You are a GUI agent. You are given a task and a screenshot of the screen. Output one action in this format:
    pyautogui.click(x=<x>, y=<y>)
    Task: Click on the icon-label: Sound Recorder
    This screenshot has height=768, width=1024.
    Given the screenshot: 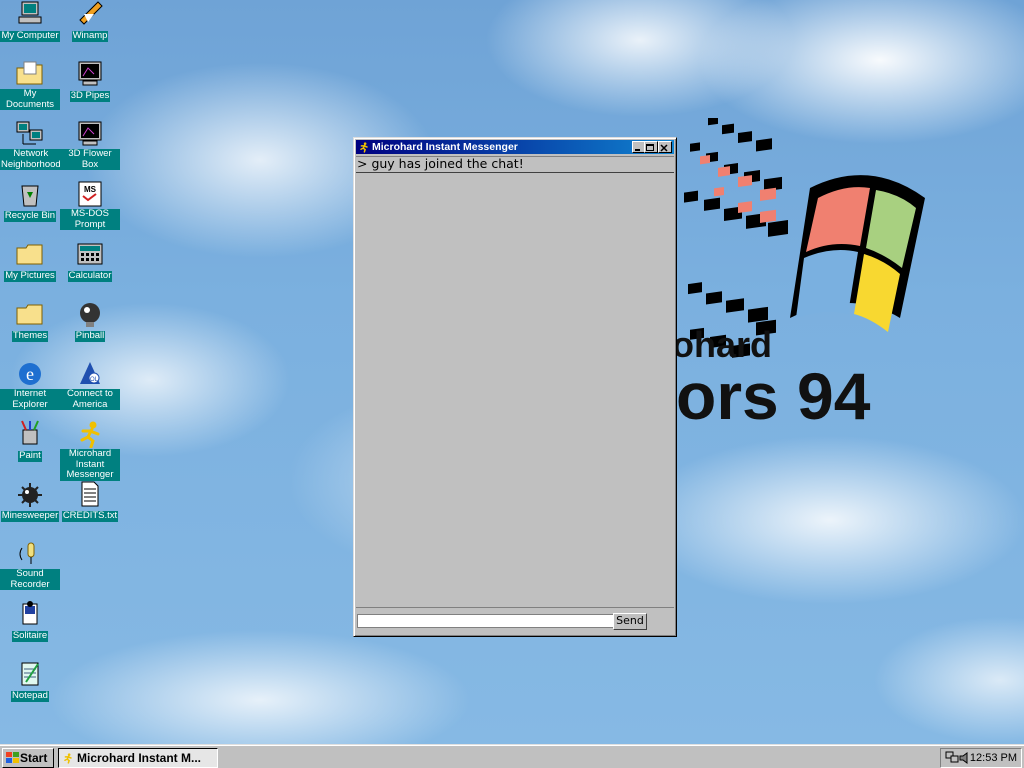 What is the action you would take?
    pyautogui.click(x=30, y=579)
    